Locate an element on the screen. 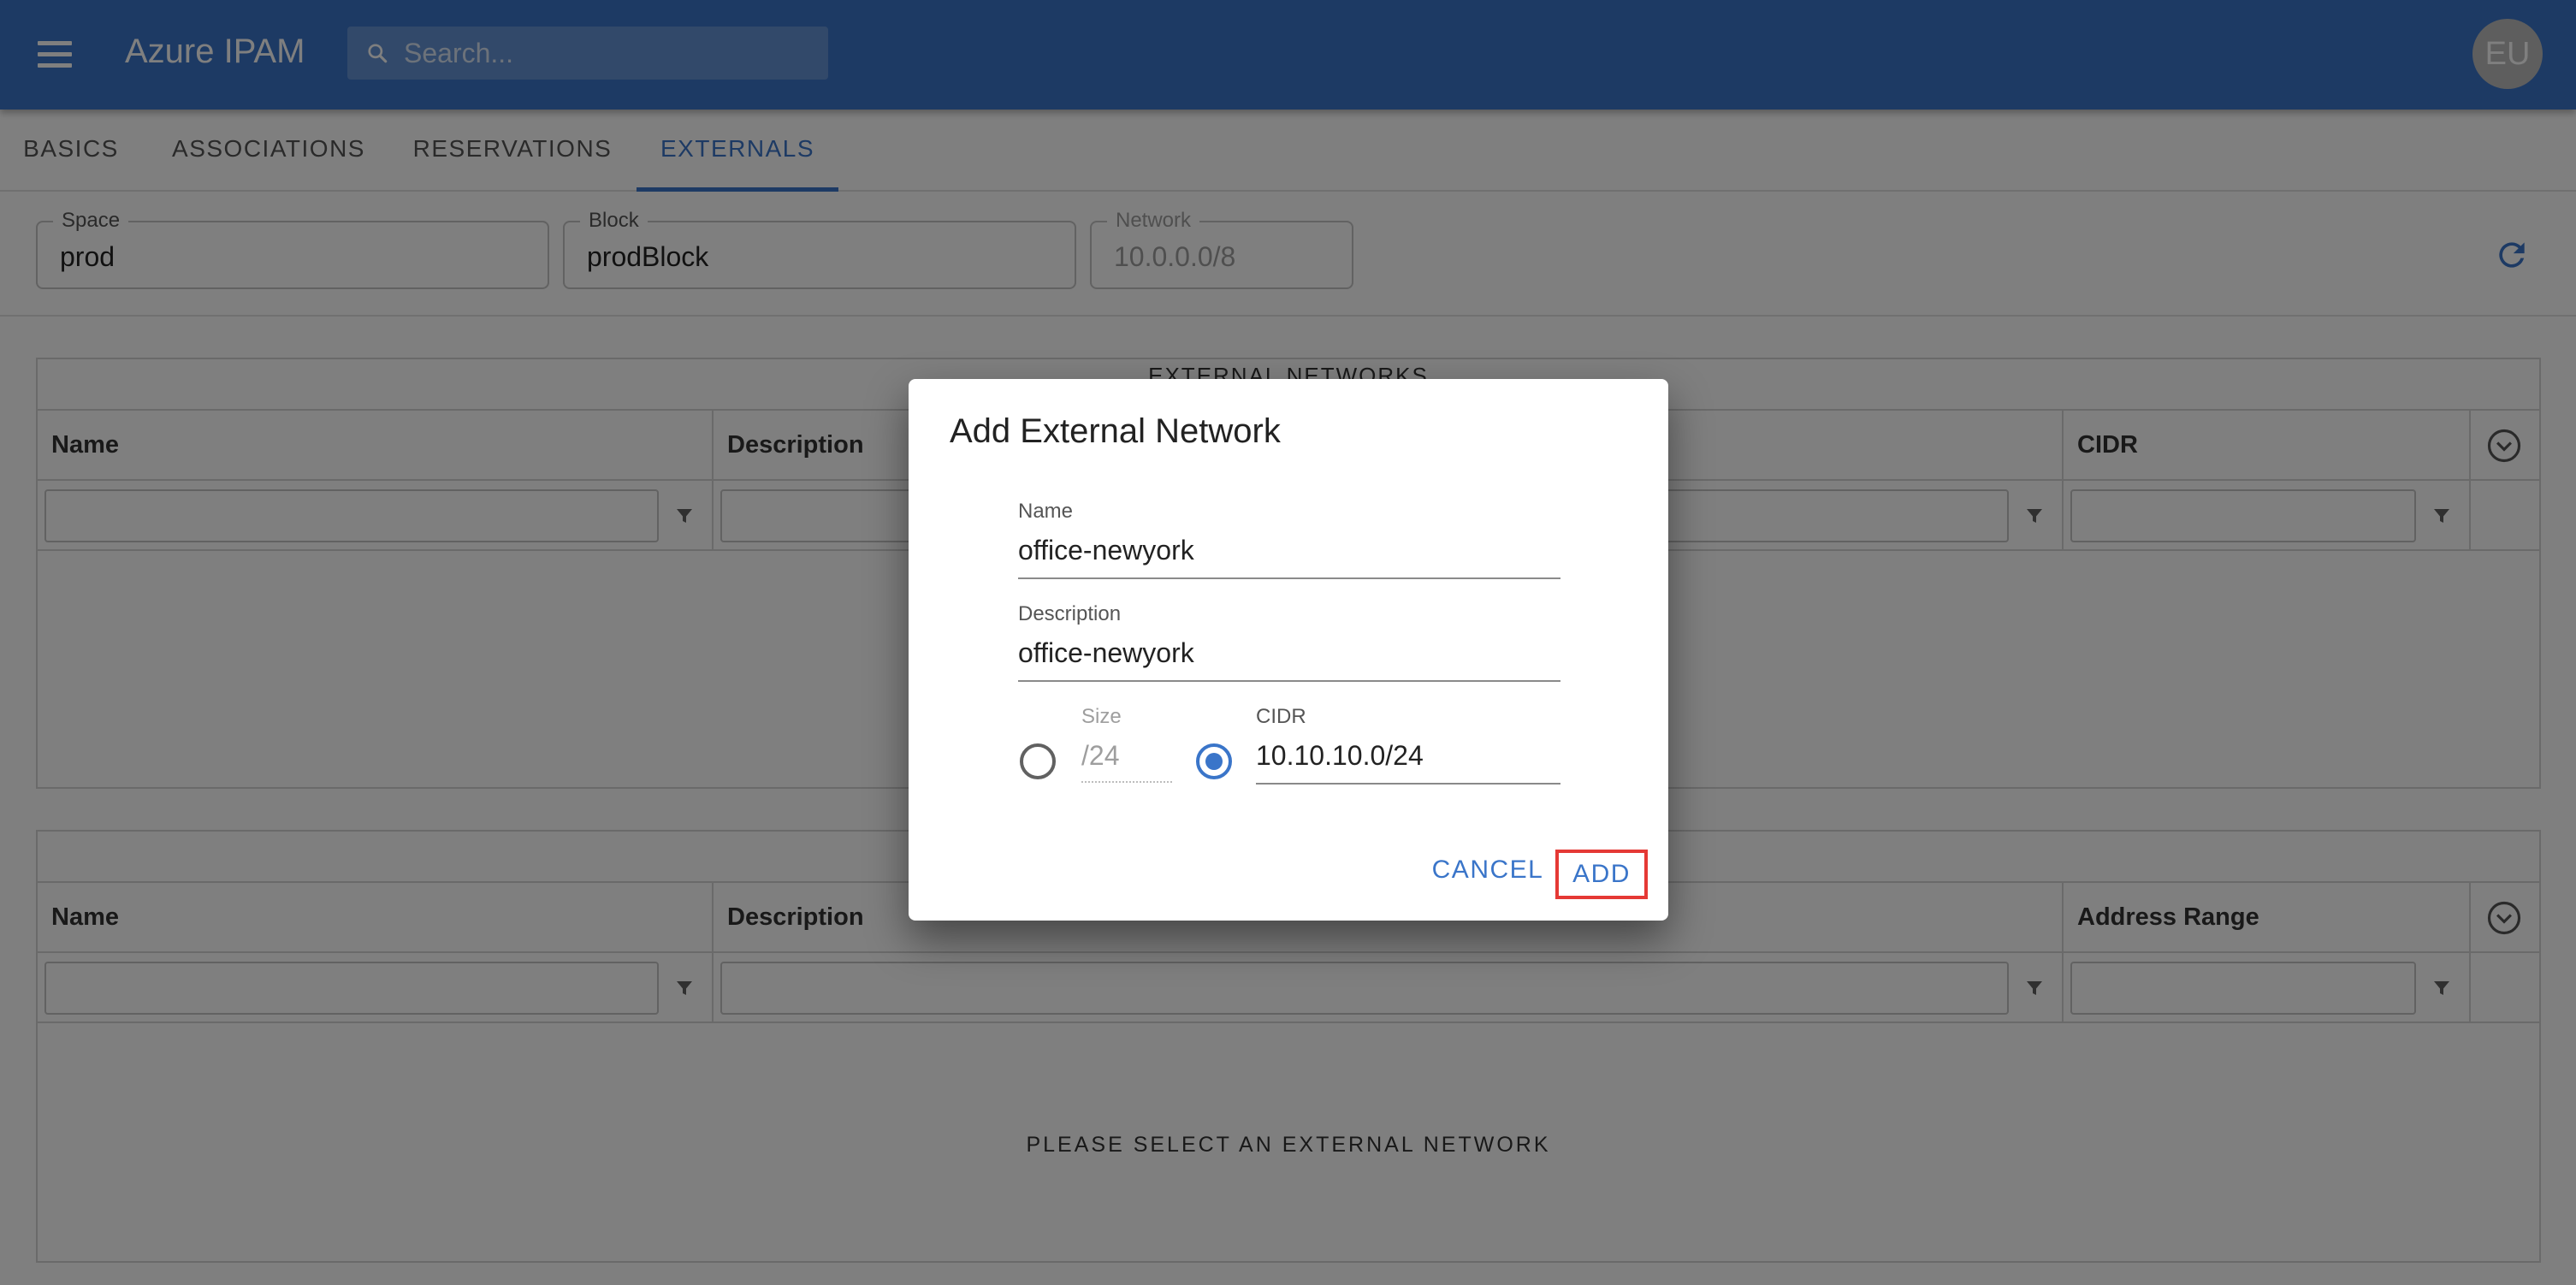 This screenshot has width=2576, height=1285. description-label: Description is located at coordinates (1070, 613).